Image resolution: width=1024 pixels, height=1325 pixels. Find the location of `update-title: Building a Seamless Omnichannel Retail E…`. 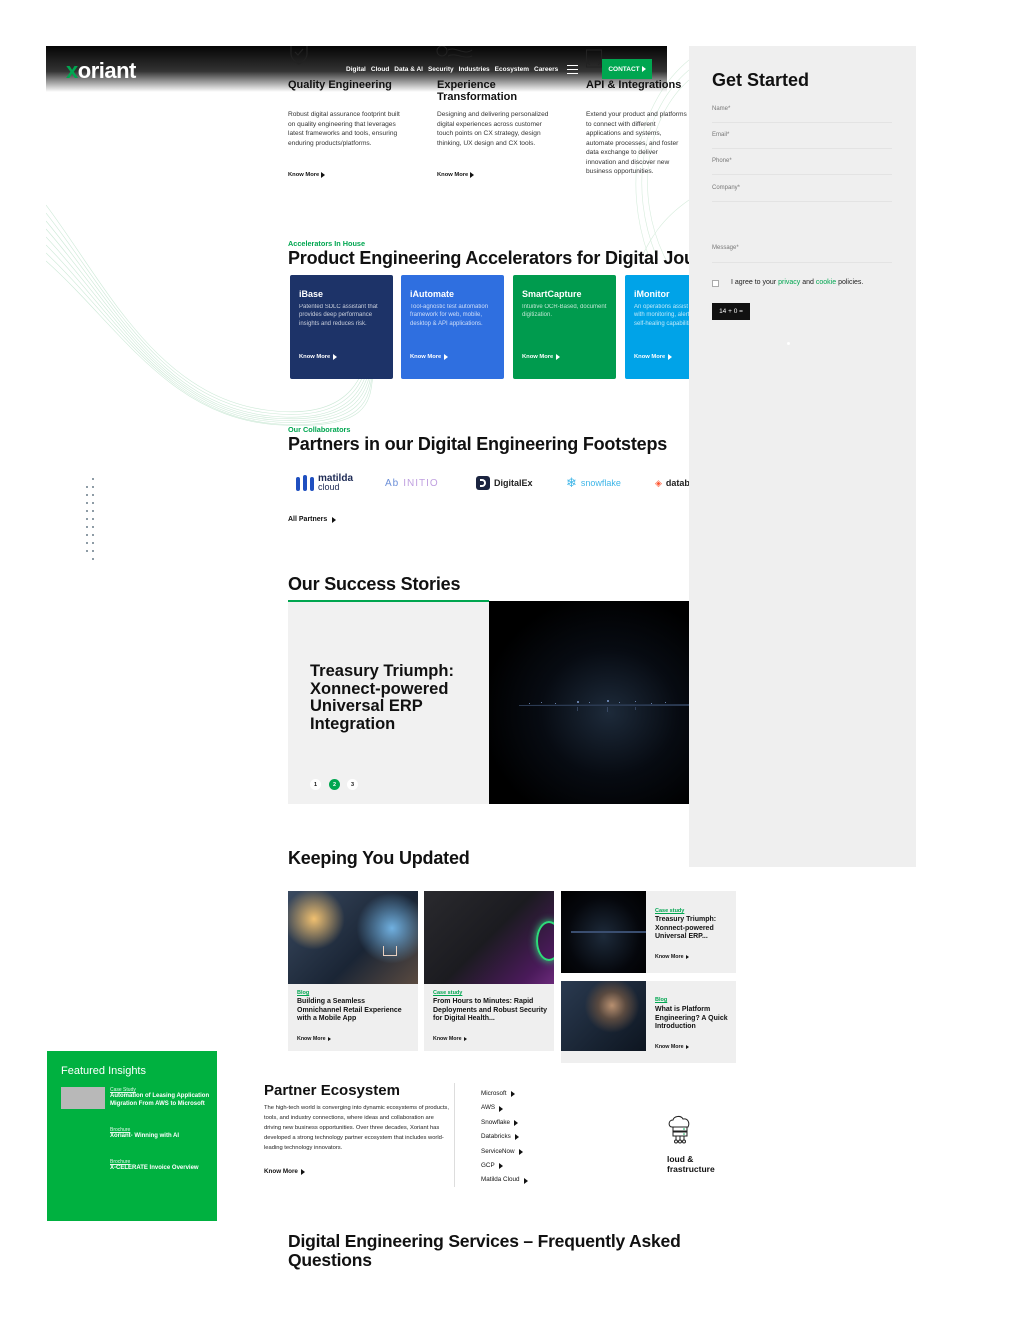

update-title: Building a Seamless Omnichannel Retail E… is located at coordinates (349, 1010).